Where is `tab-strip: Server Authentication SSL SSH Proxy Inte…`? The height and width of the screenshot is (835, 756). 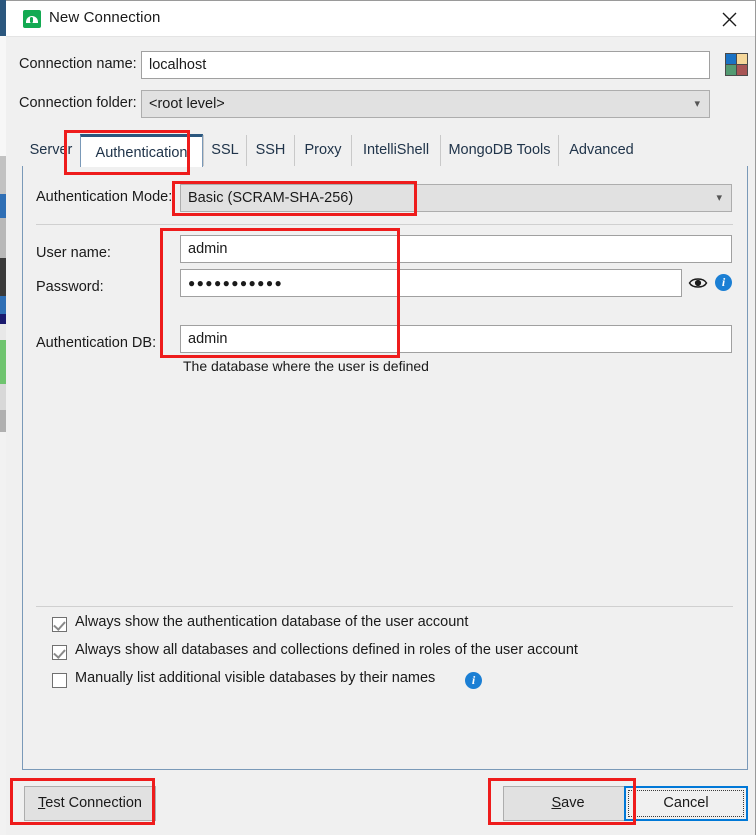 tab-strip: Server Authentication SSL SSH Proxy Inte… is located at coordinates (385, 150).